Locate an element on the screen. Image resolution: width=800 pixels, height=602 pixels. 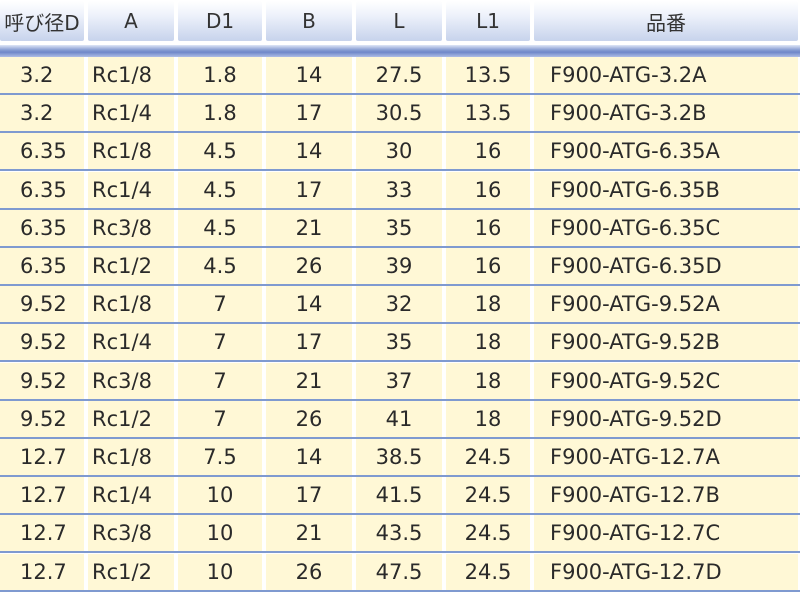
header-b: B is located at coordinates (309, 21).